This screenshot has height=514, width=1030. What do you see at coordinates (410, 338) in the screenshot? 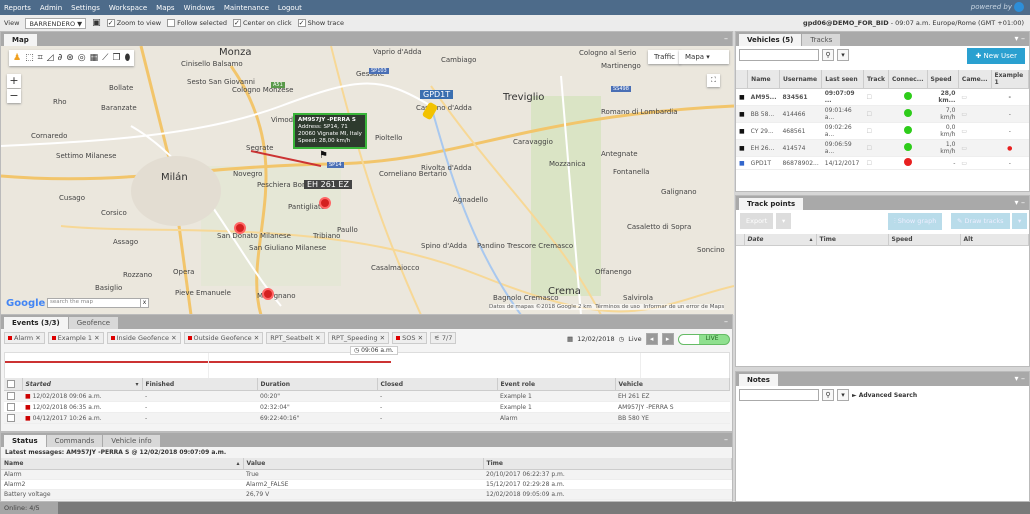
I see `chip-sos: SOS ✕` at bounding box center [410, 338].